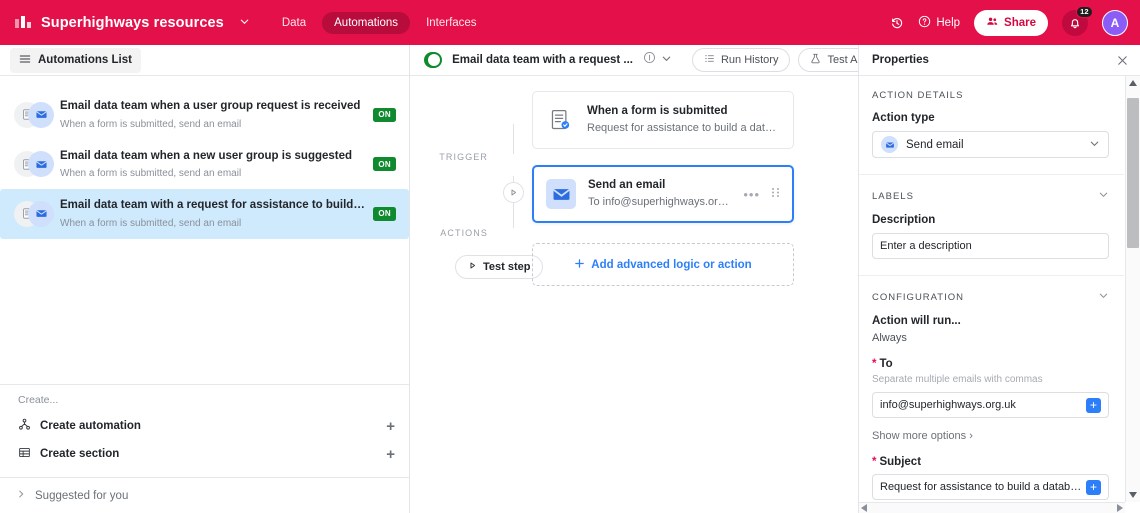 The image size is (1140, 513). Describe the element at coordinates (1077, 20) in the screenshot. I see `notifications-button: 12` at that location.